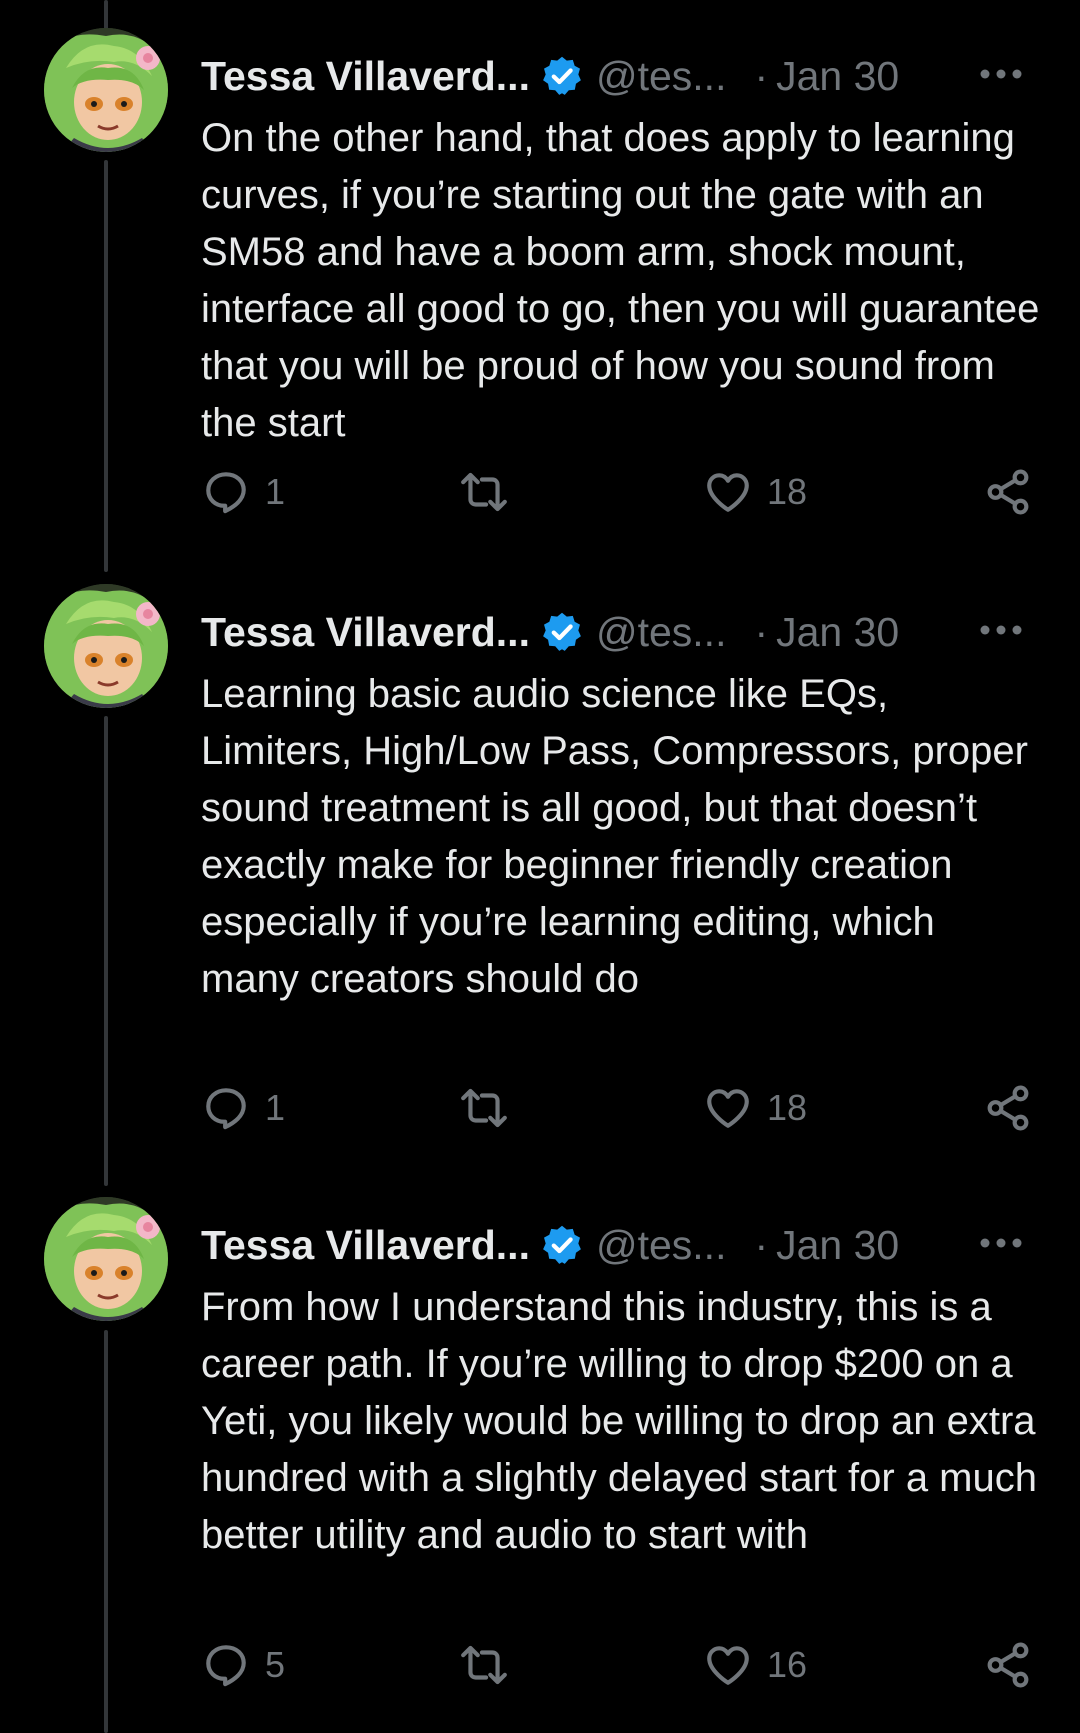 The image size is (1080, 1733). I want to click on like-count: 16, so click(787, 1664).